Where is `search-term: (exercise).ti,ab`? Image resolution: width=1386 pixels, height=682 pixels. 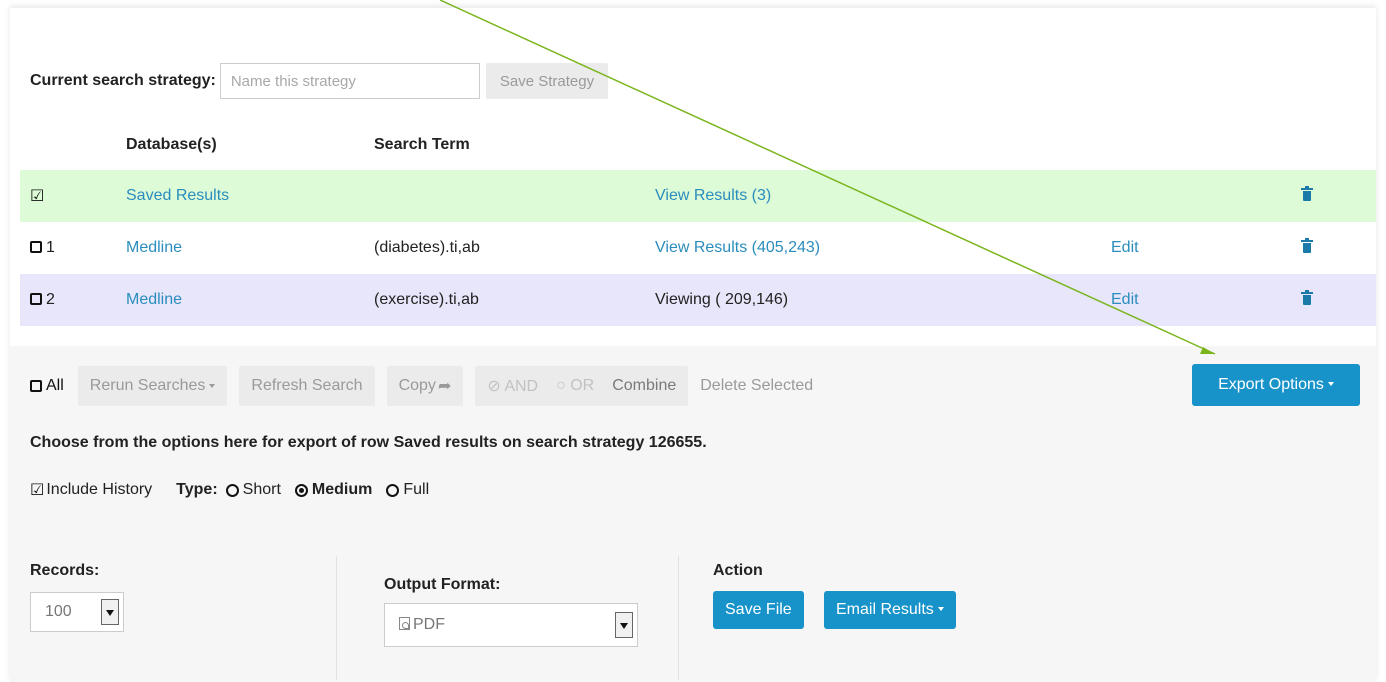
search-term: (exercise).ti,ab is located at coordinates (514, 300).